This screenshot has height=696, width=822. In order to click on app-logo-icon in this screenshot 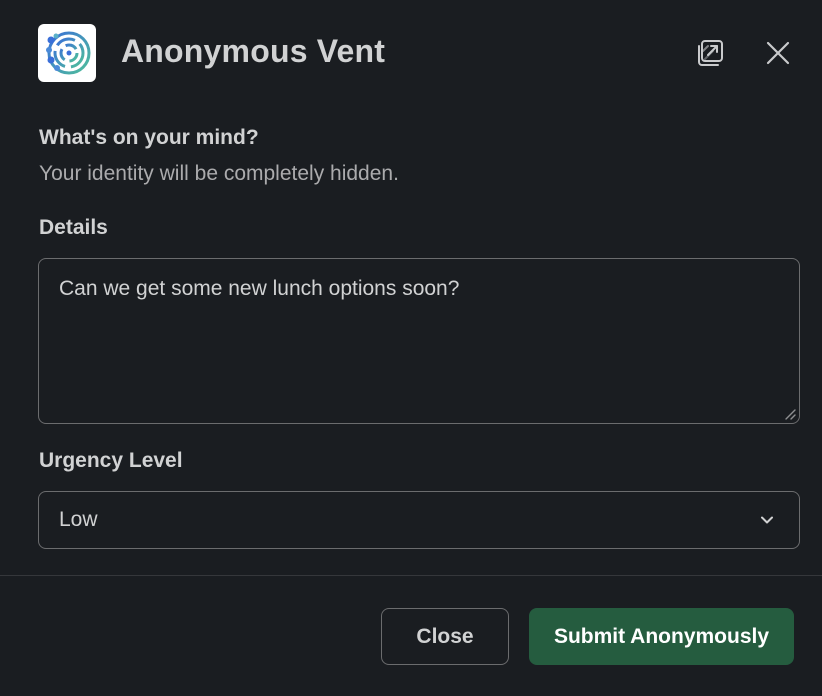, I will do `click(67, 53)`.